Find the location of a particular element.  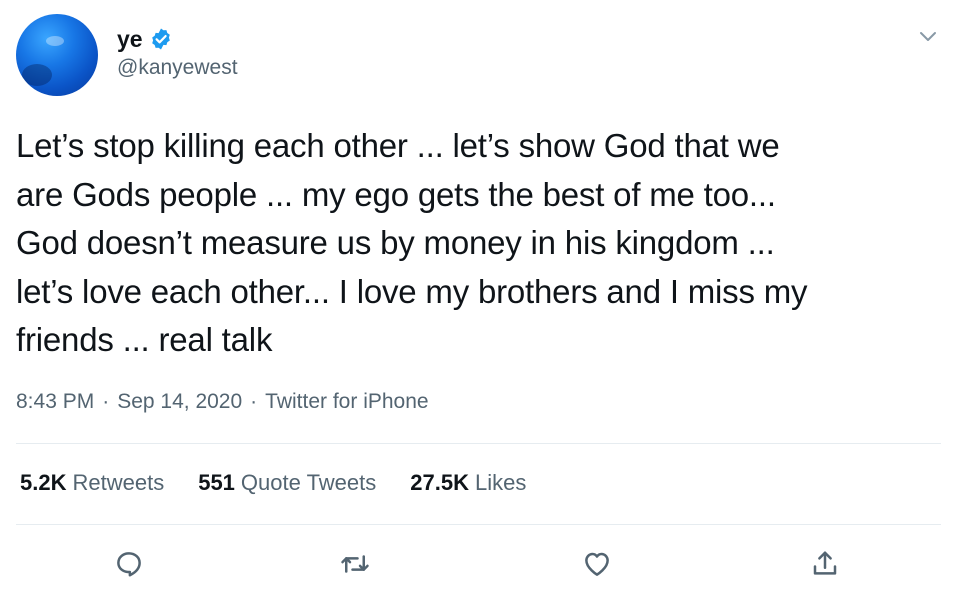

quote-tweets-count: 551 is located at coordinates (216, 482).